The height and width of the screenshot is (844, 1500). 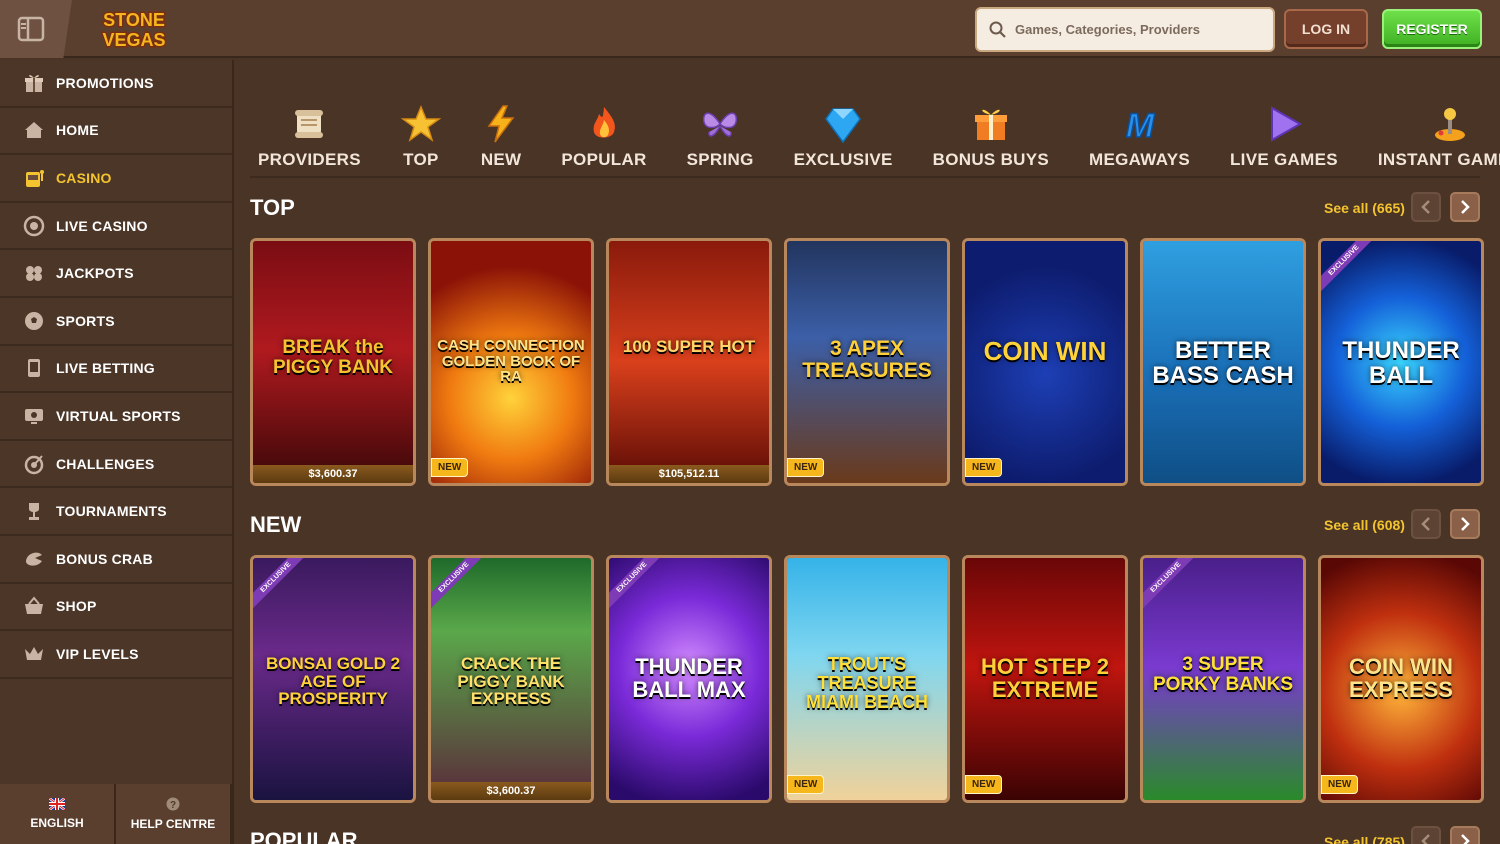 What do you see at coordinates (1326, 29) in the screenshot?
I see `login-button: LOG IN` at bounding box center [1326, 29].